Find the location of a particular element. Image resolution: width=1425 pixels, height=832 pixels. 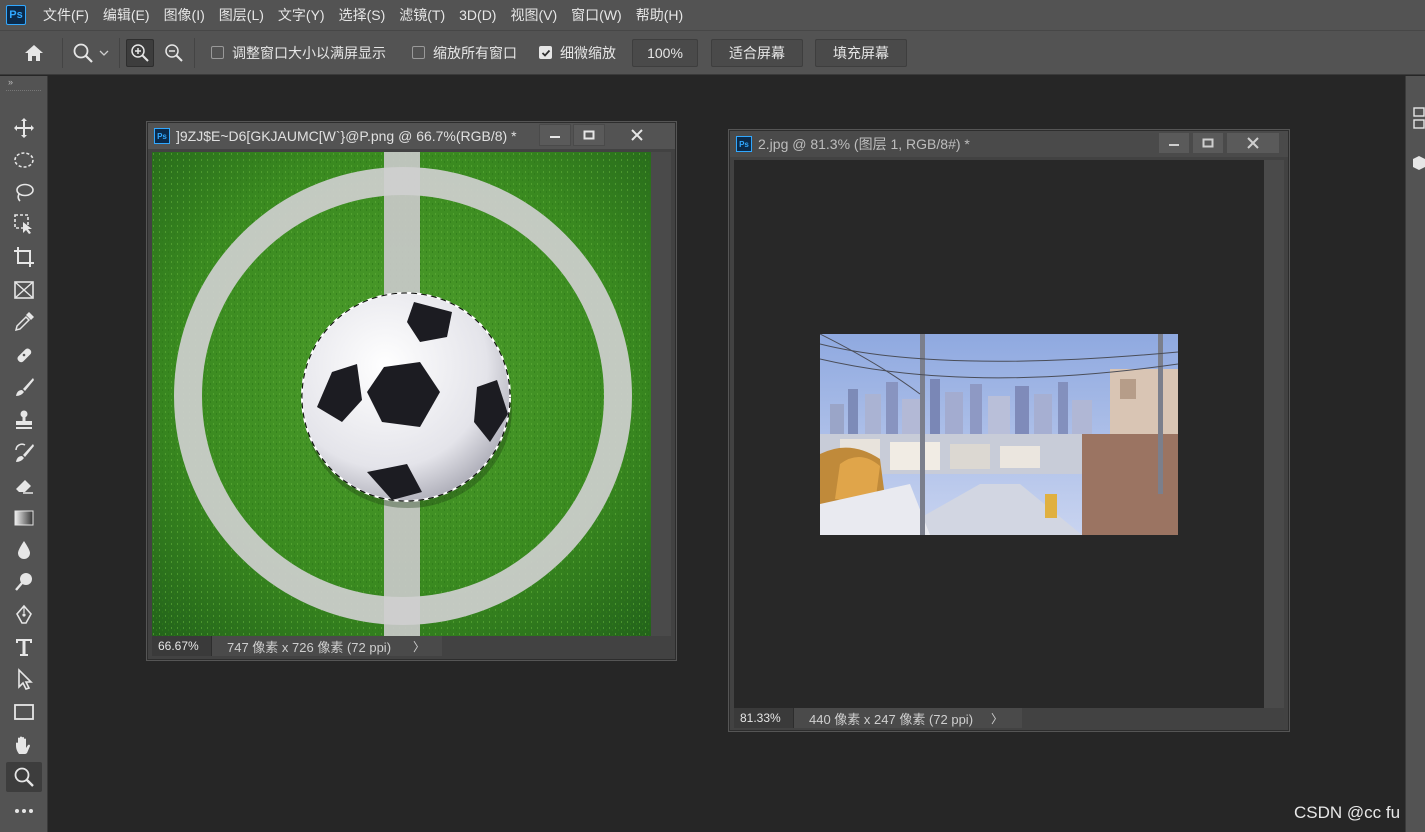

path-selection-tool-icon is located at coordinates (24, 679).